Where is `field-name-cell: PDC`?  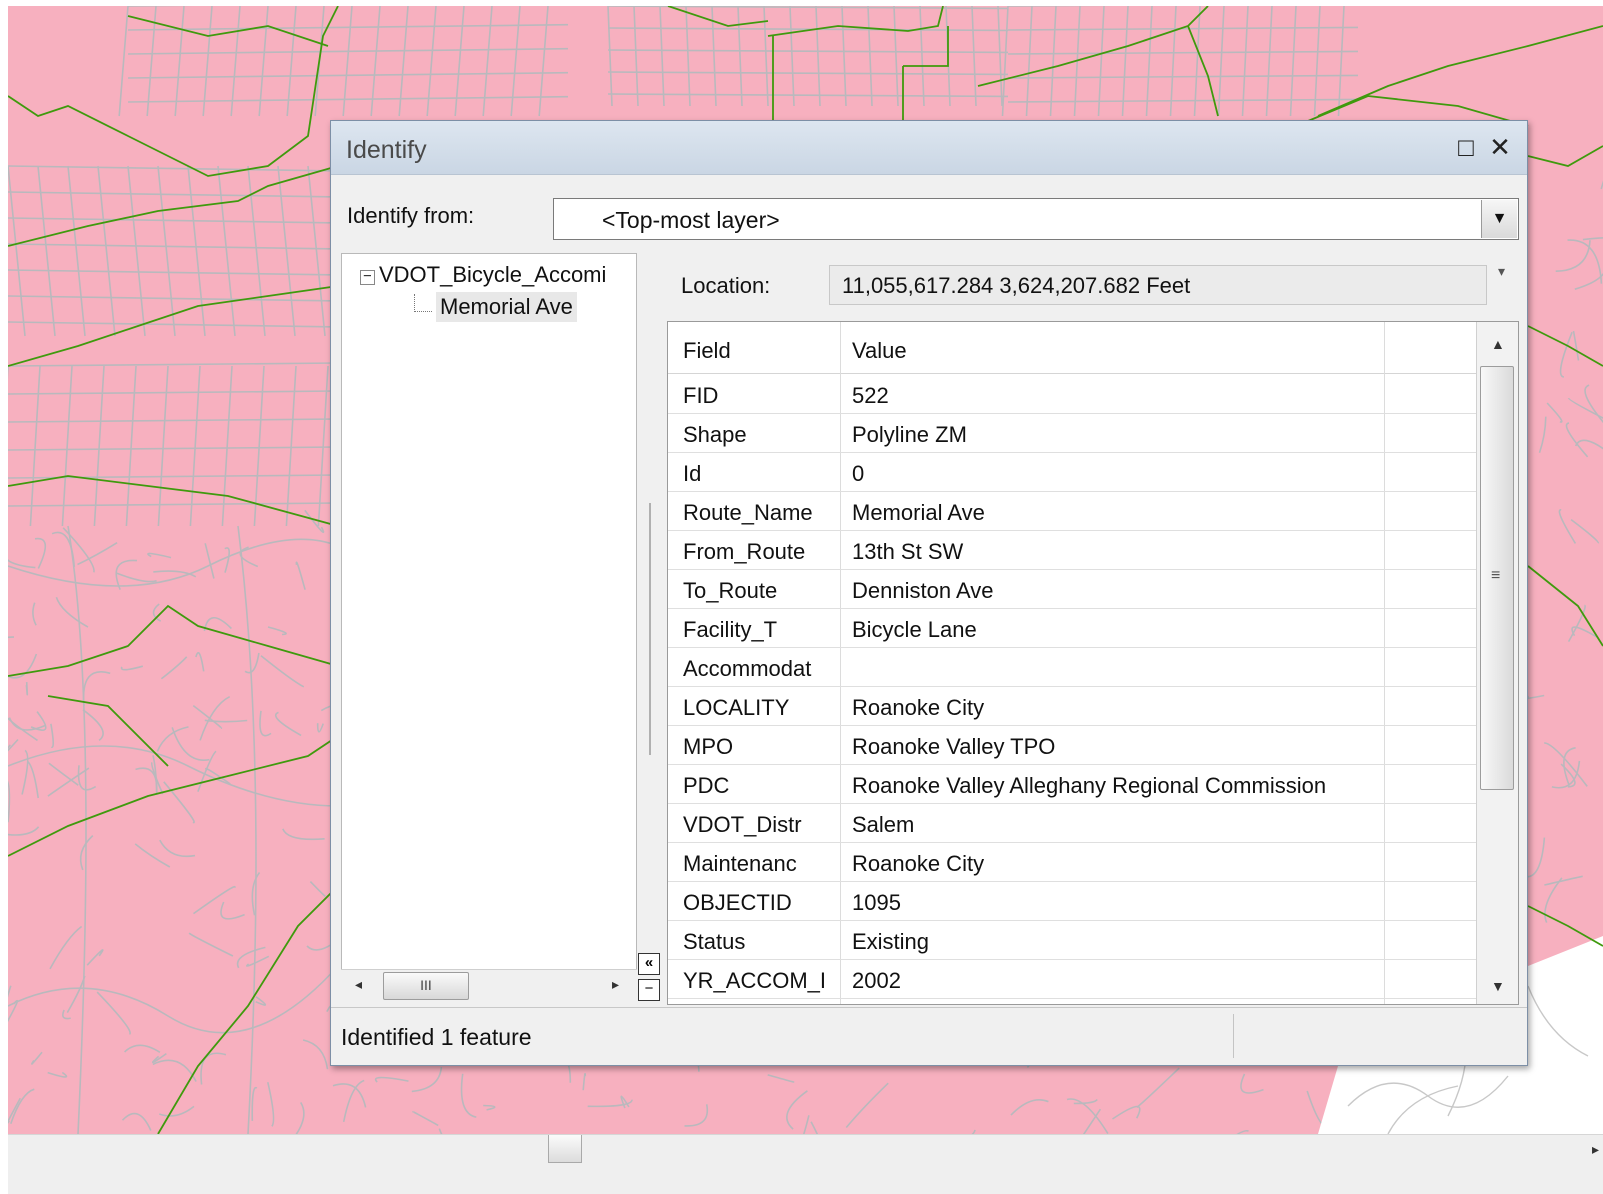
field-name-cell: PDC is located at coordinates (706, 785).